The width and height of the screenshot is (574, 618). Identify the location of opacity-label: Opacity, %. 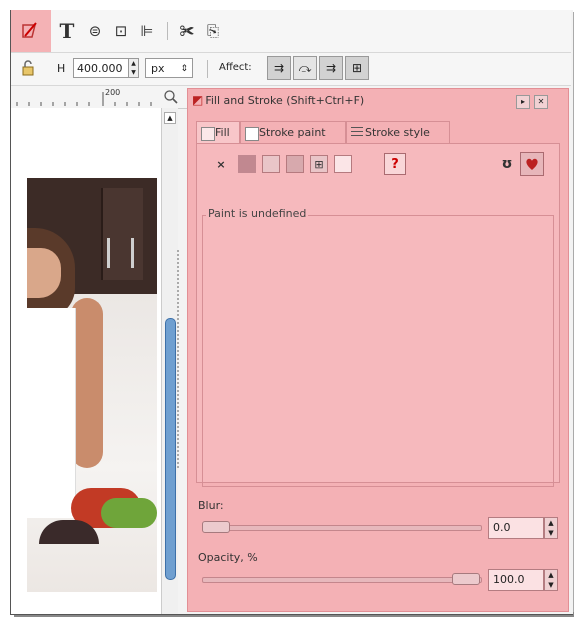
(228, 557).